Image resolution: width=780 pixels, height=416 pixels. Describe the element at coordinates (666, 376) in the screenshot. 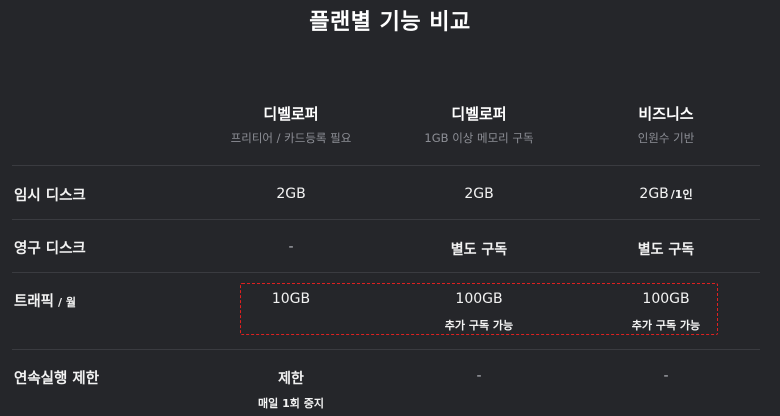

I see `cell-run-limit-plan3: -` at that location.